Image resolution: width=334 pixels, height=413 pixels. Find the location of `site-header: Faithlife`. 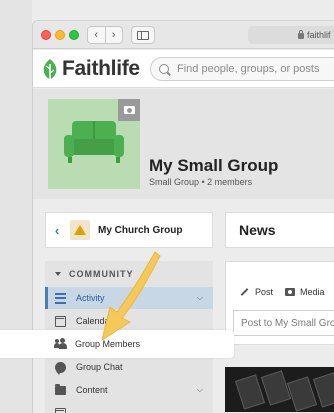

site-header: Faithlife is located at coordinates (183, 69).